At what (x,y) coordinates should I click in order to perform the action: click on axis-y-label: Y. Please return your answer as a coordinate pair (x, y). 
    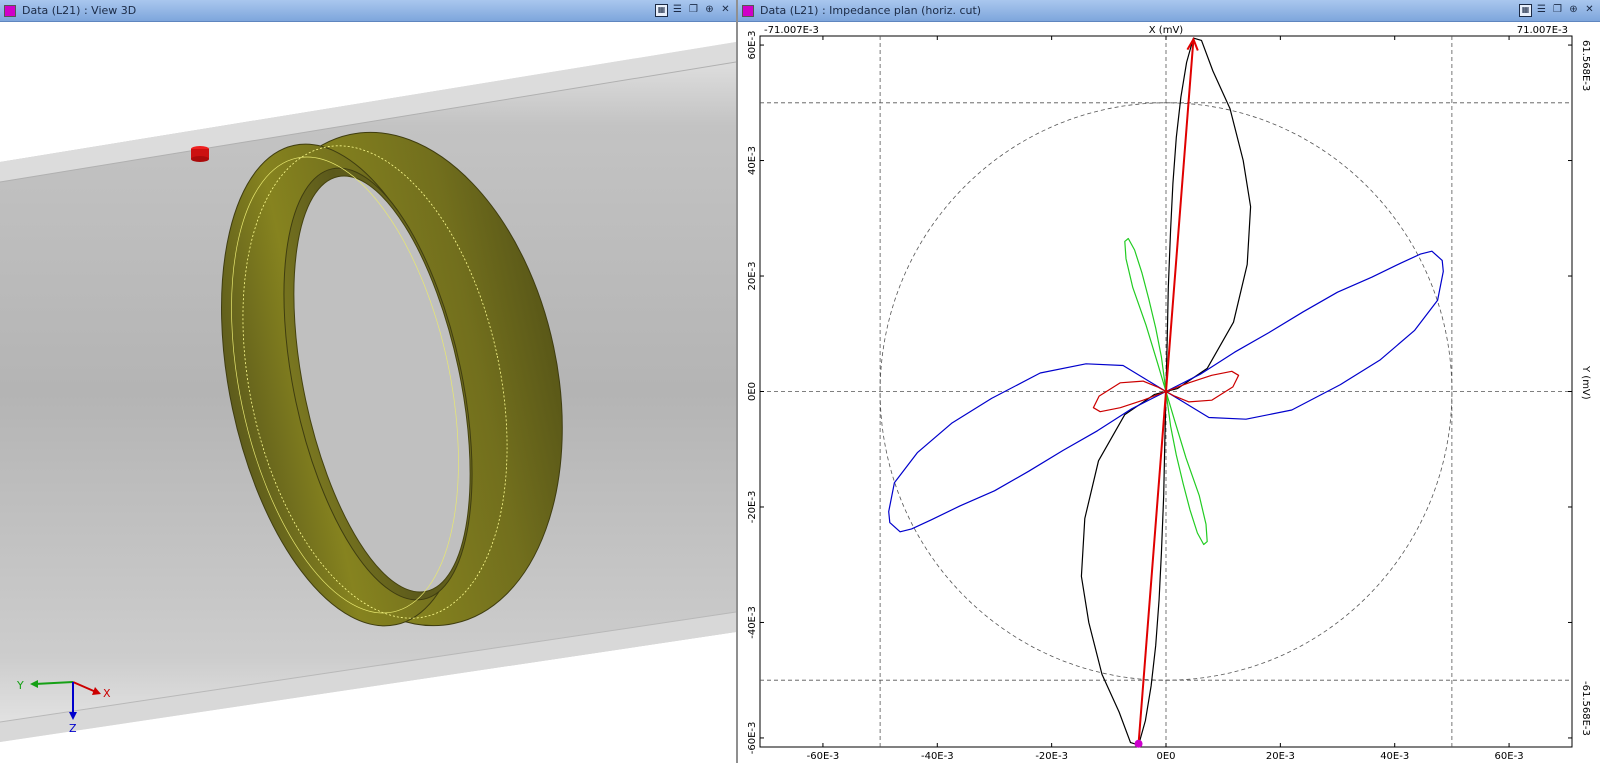
    Looking at the image, I should click on (20, 685).